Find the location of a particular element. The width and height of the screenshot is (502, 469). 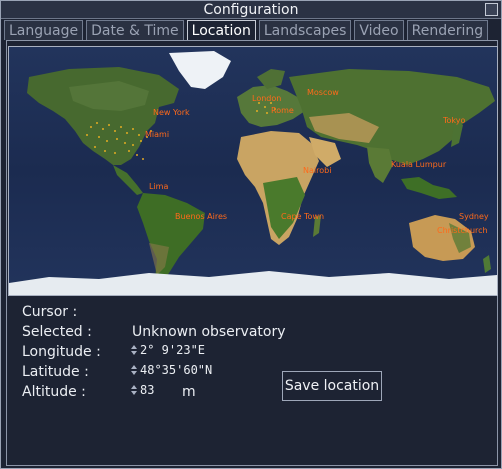

selected-label: Selected : is located at coordinates (57, 332).